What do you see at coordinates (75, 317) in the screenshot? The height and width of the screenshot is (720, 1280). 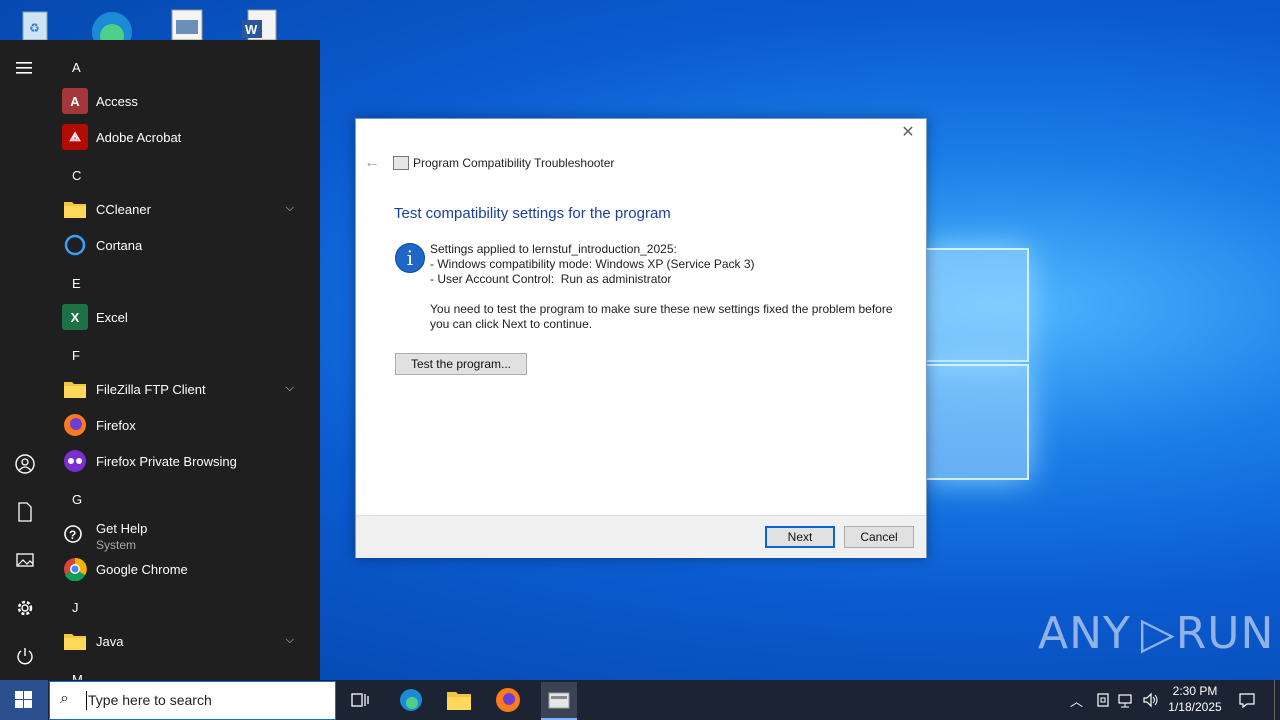 I see `excel-icon: X` at bounding box center [75, 317].